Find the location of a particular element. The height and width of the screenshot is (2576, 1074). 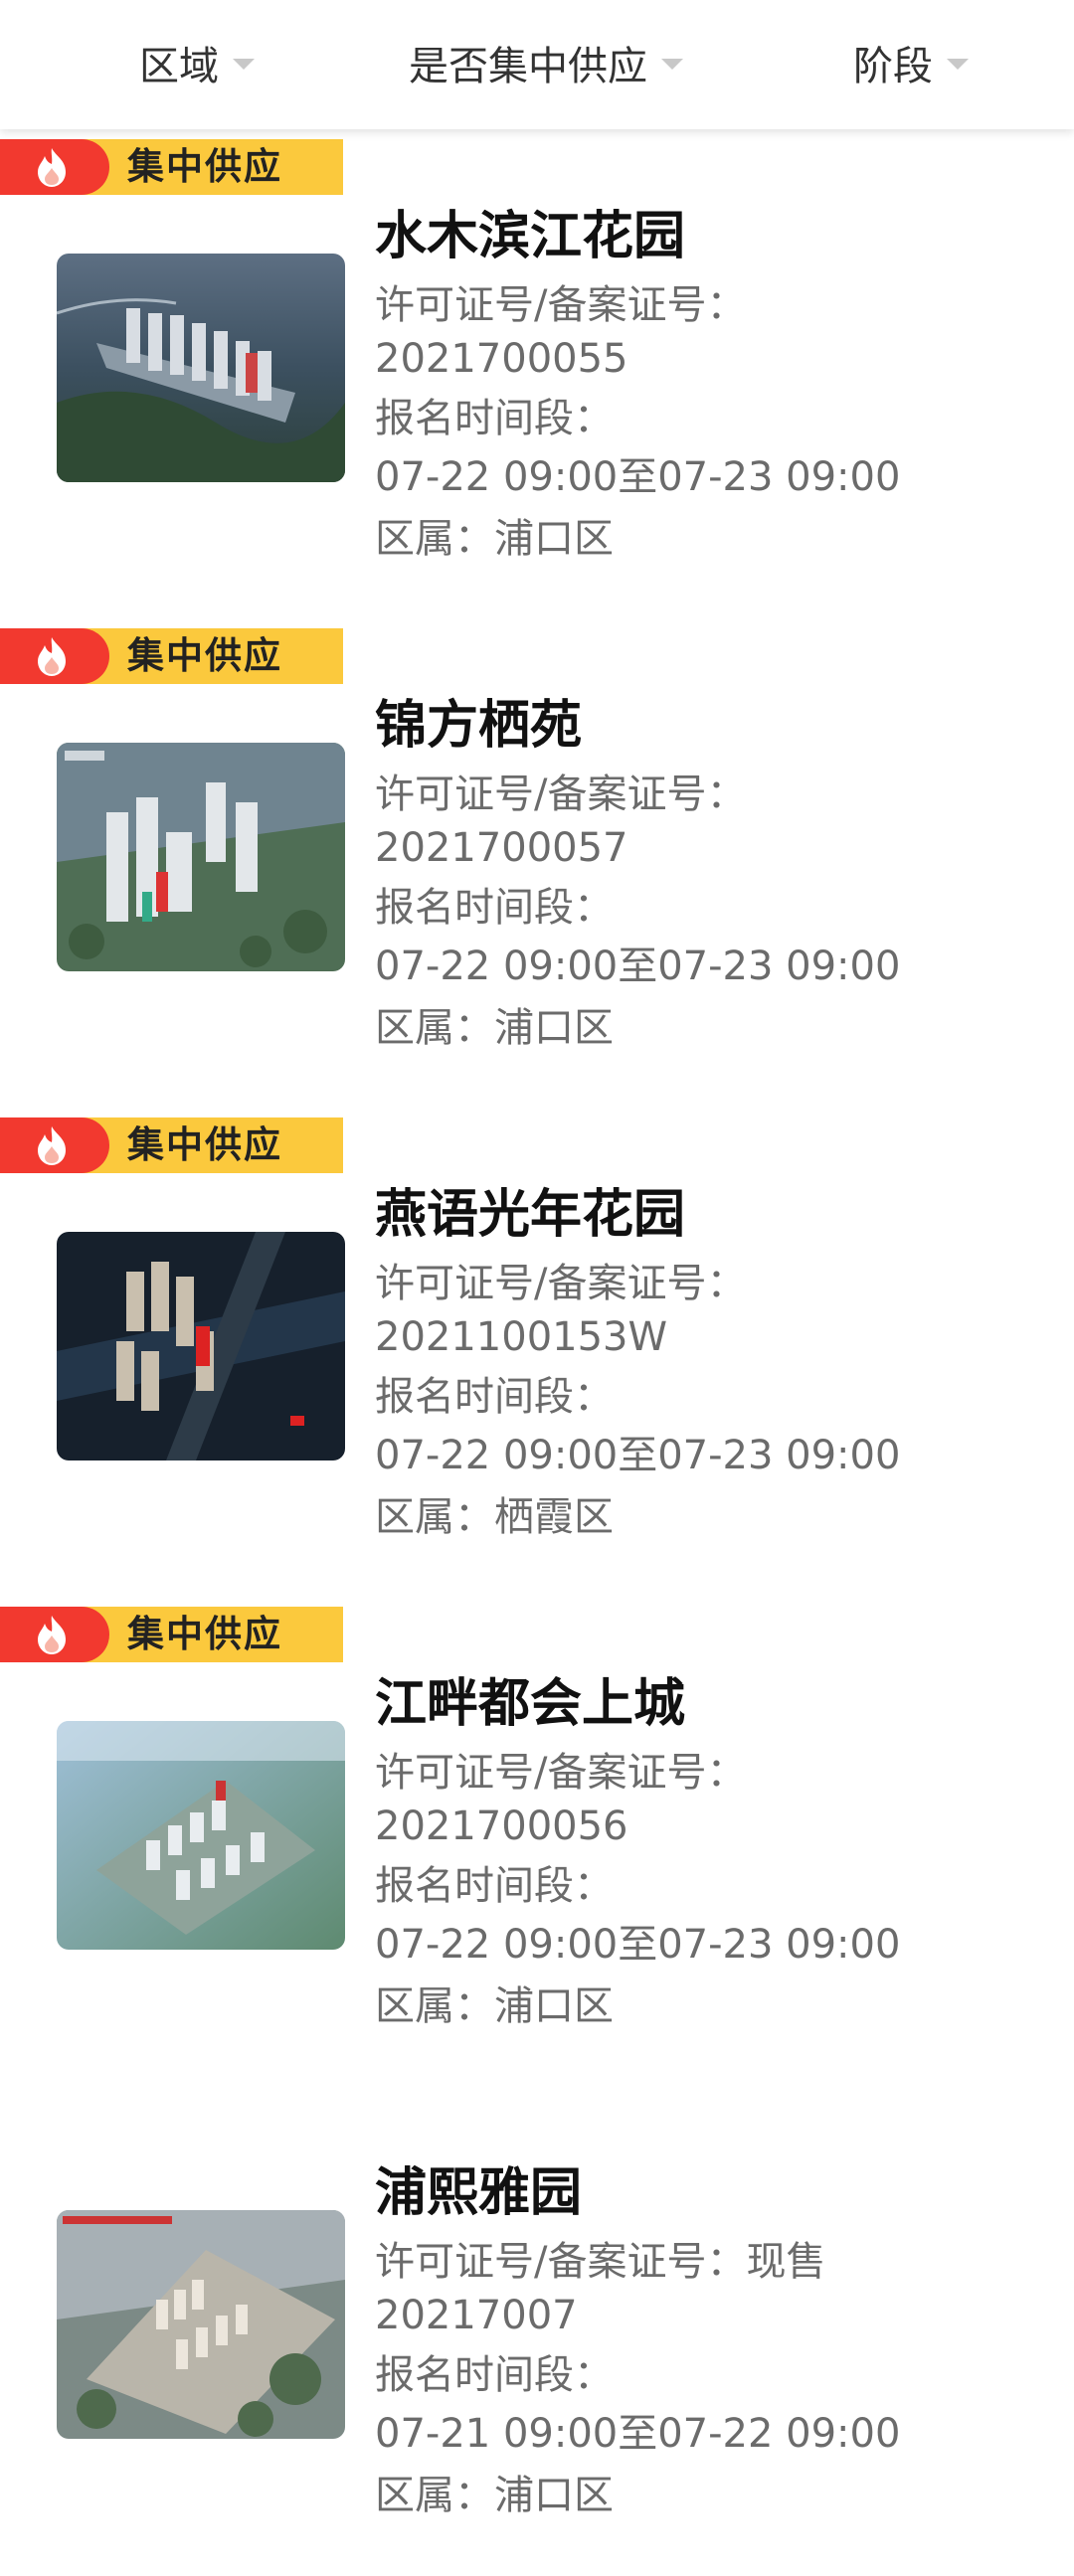

project-name: 锦方栖苑 is located at coordinates (479, 726).